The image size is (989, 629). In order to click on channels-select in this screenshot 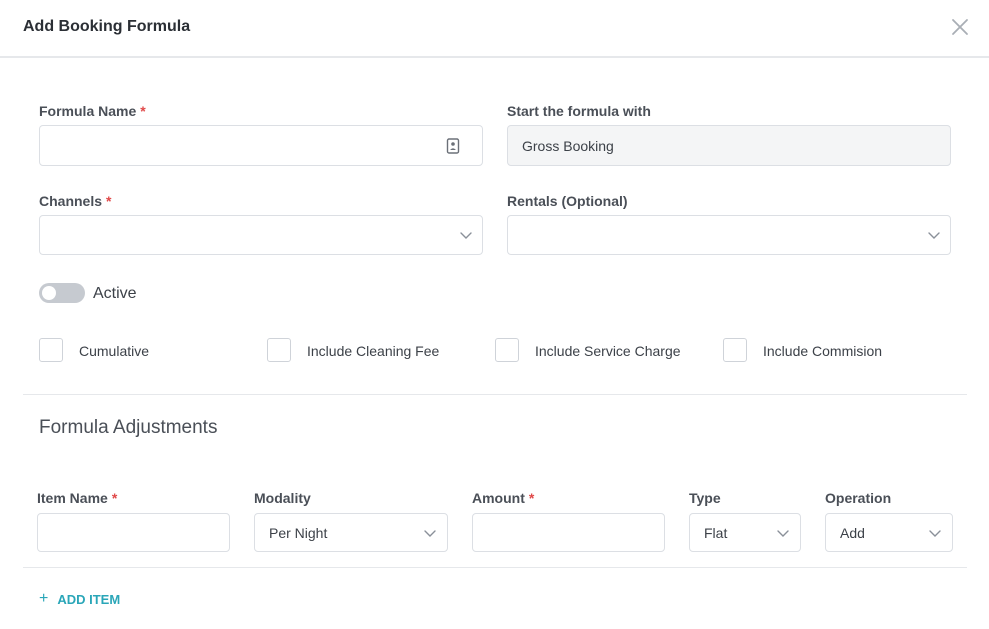, I will do `click(261, 235)`.